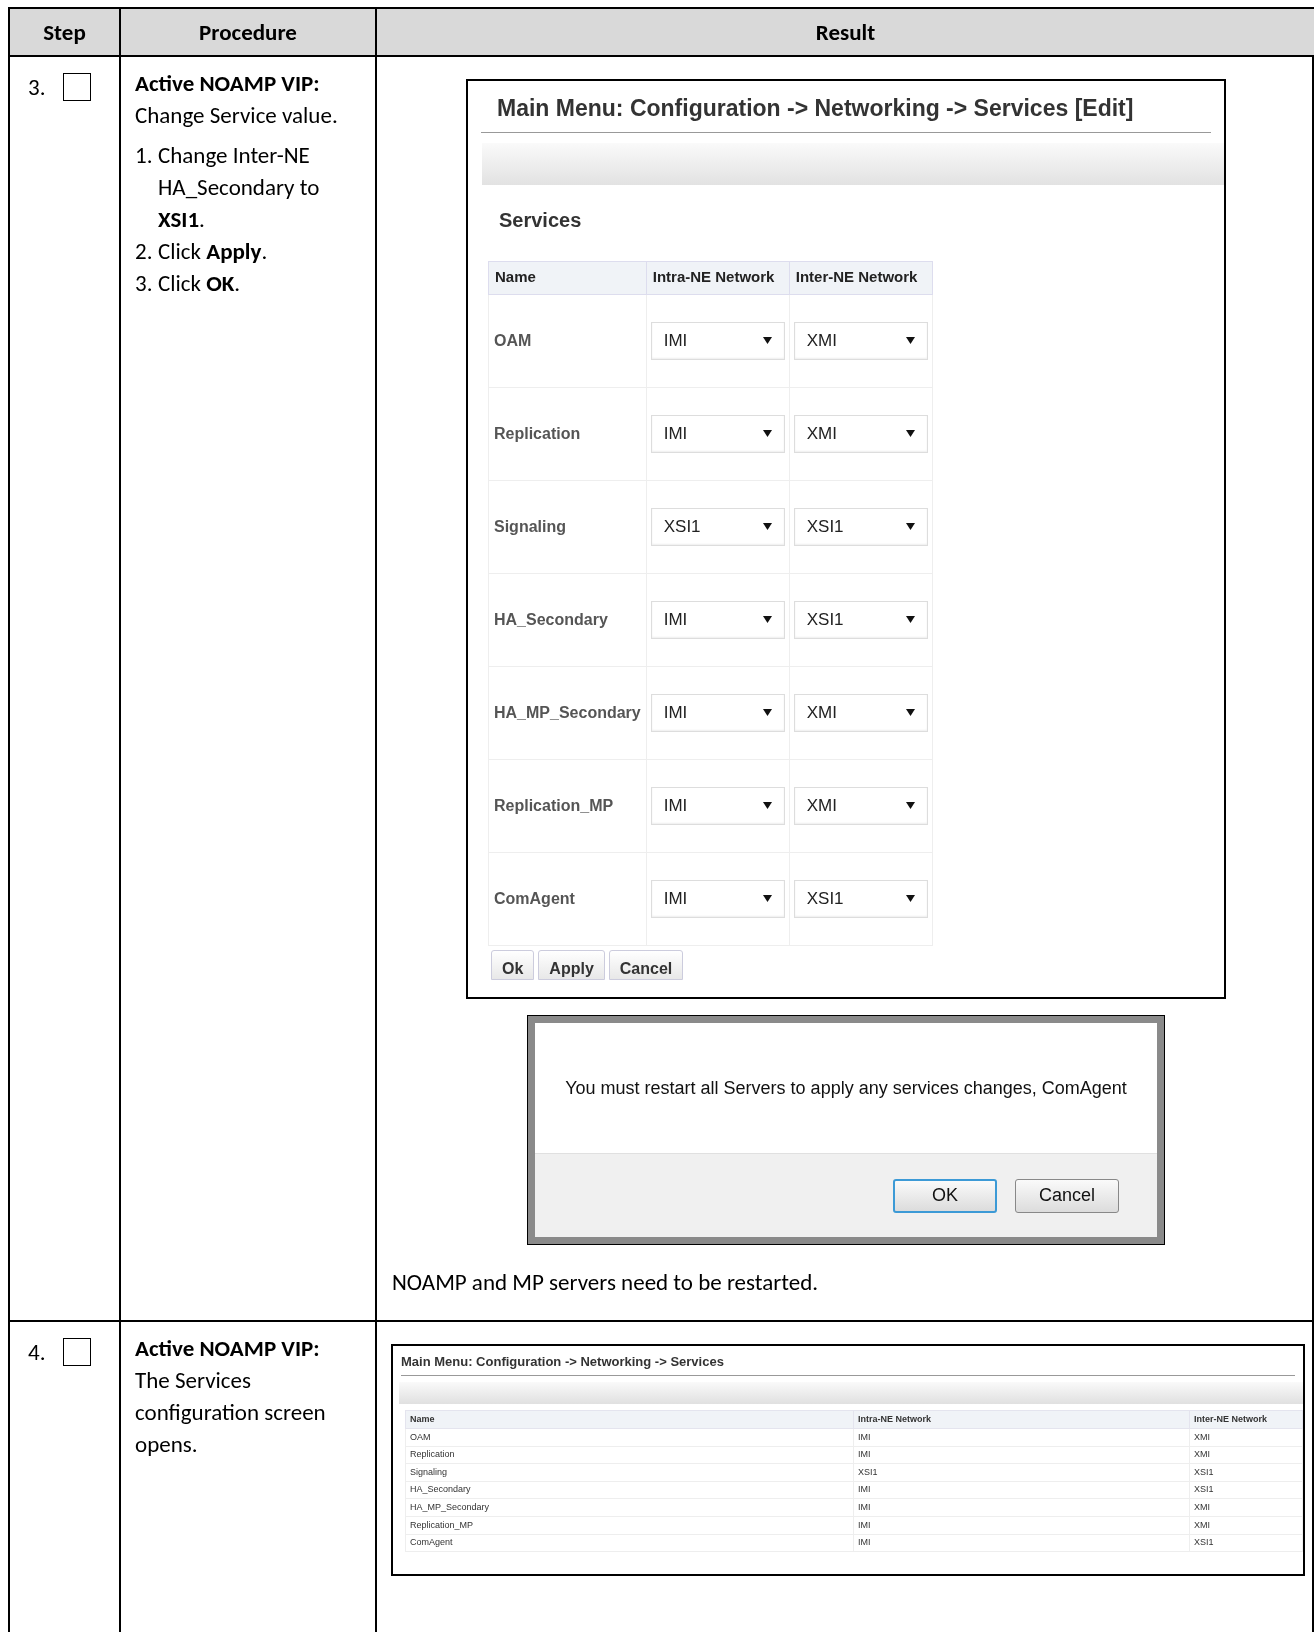  Describe the element at coordinates (567, 433) in the screenshot. I see `service-name: Replication` at that location.